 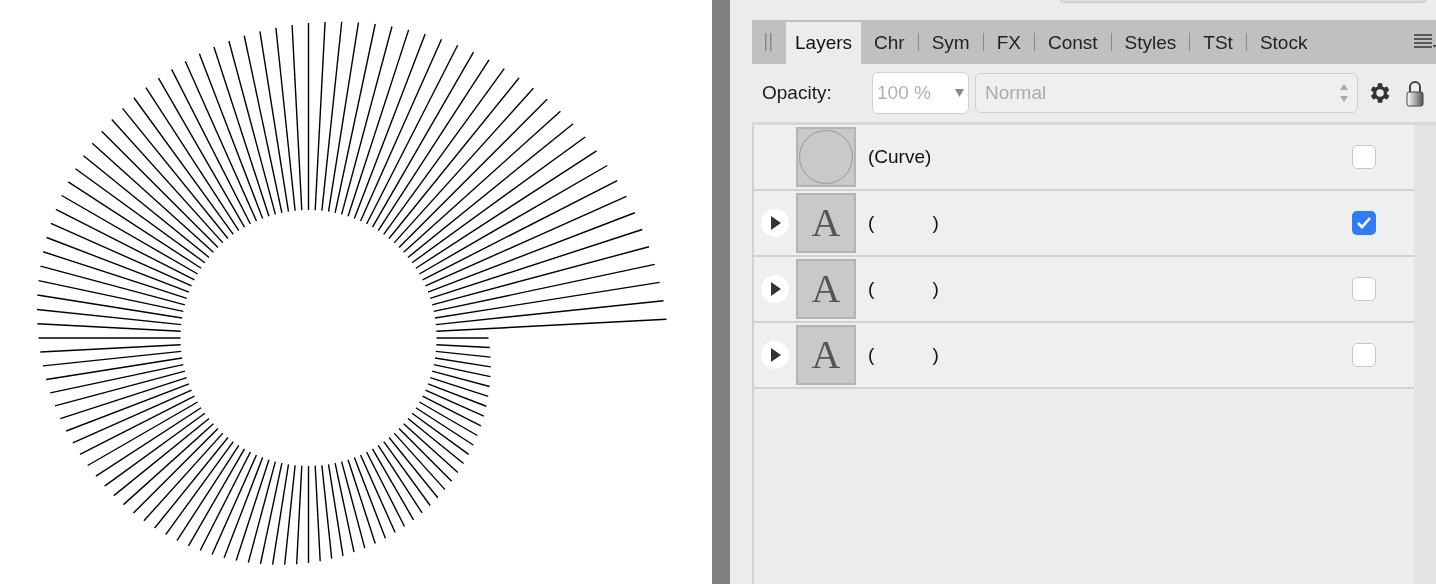 I want to click on panel-tab: Layers, so click(x=824, y=43).